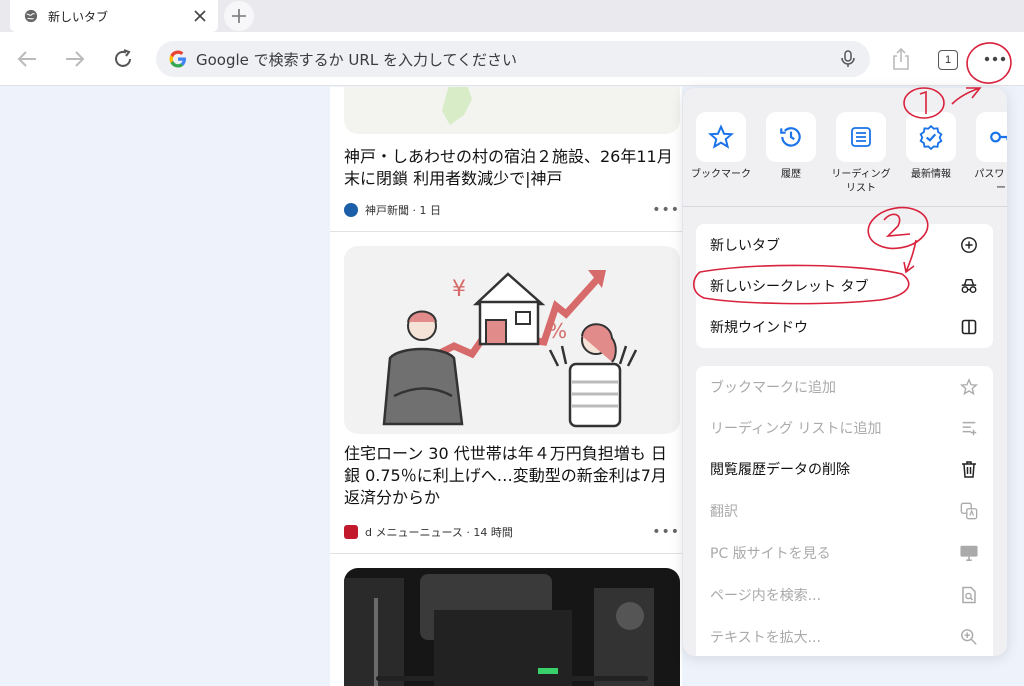  Describe the element at coordinates (31, 16) in the screenshot. I see `globe-icon` at that location.